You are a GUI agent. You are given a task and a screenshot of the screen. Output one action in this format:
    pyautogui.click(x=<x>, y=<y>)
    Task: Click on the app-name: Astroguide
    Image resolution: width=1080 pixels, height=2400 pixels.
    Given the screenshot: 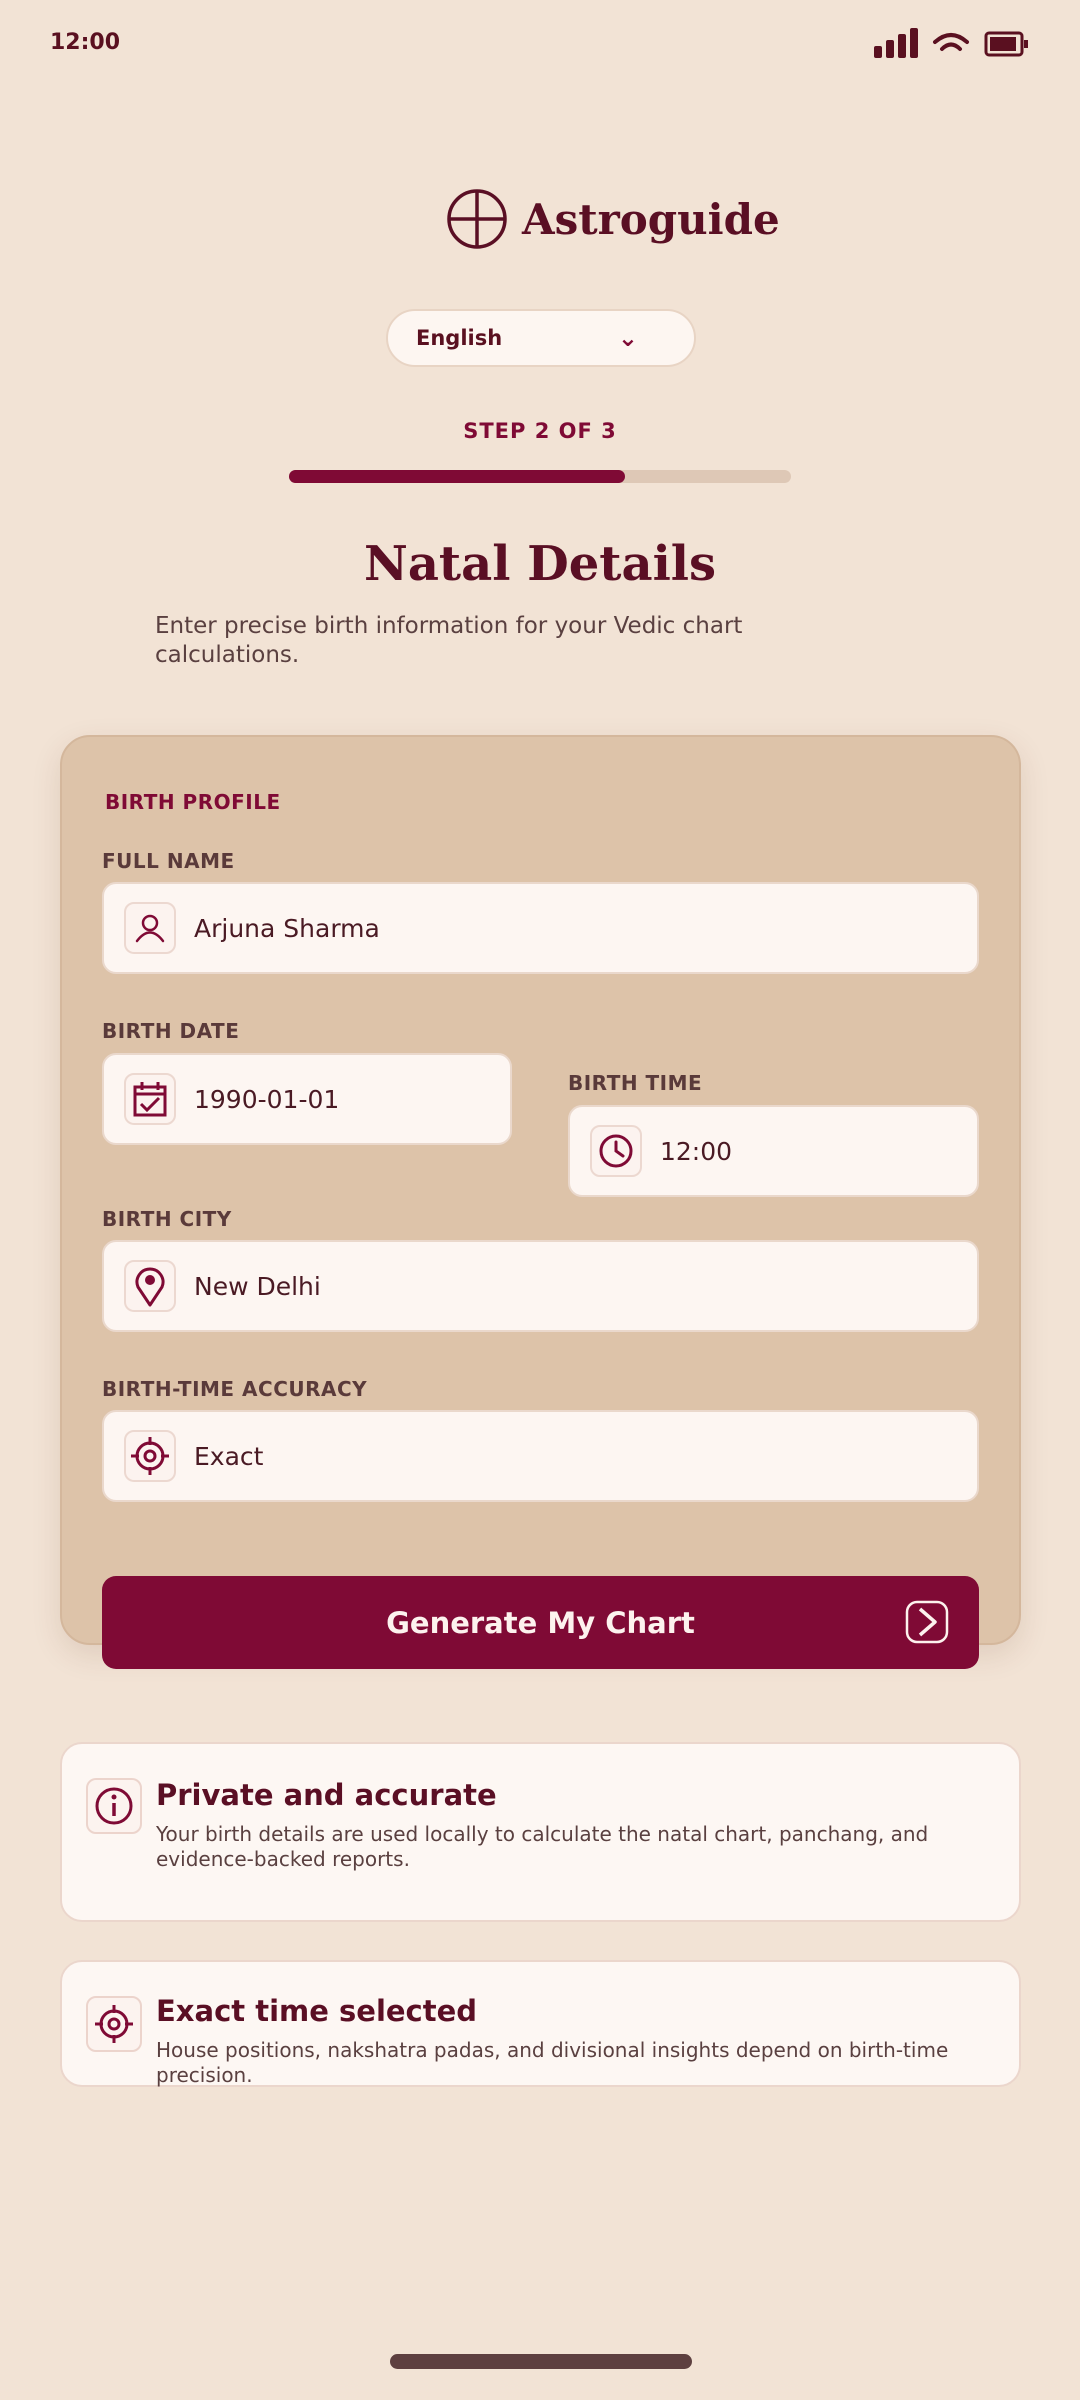 What is the action you would take?
    pyautogui.click(x=651, y=219)
    